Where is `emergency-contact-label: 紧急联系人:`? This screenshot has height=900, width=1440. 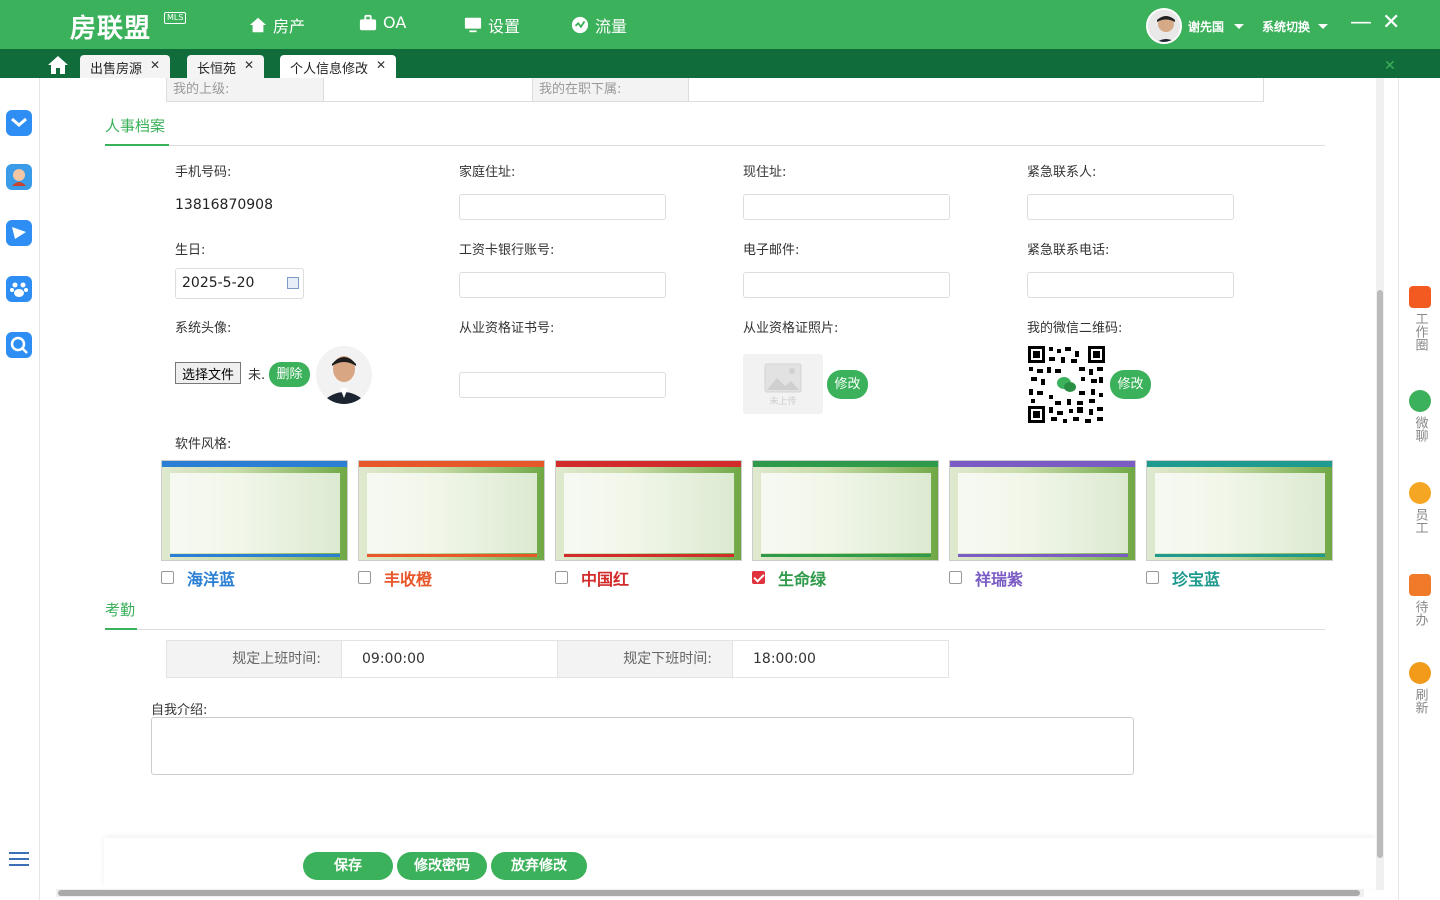
emergency-contact-label: 紧急联系人: is located at coordinates (1062, 172).